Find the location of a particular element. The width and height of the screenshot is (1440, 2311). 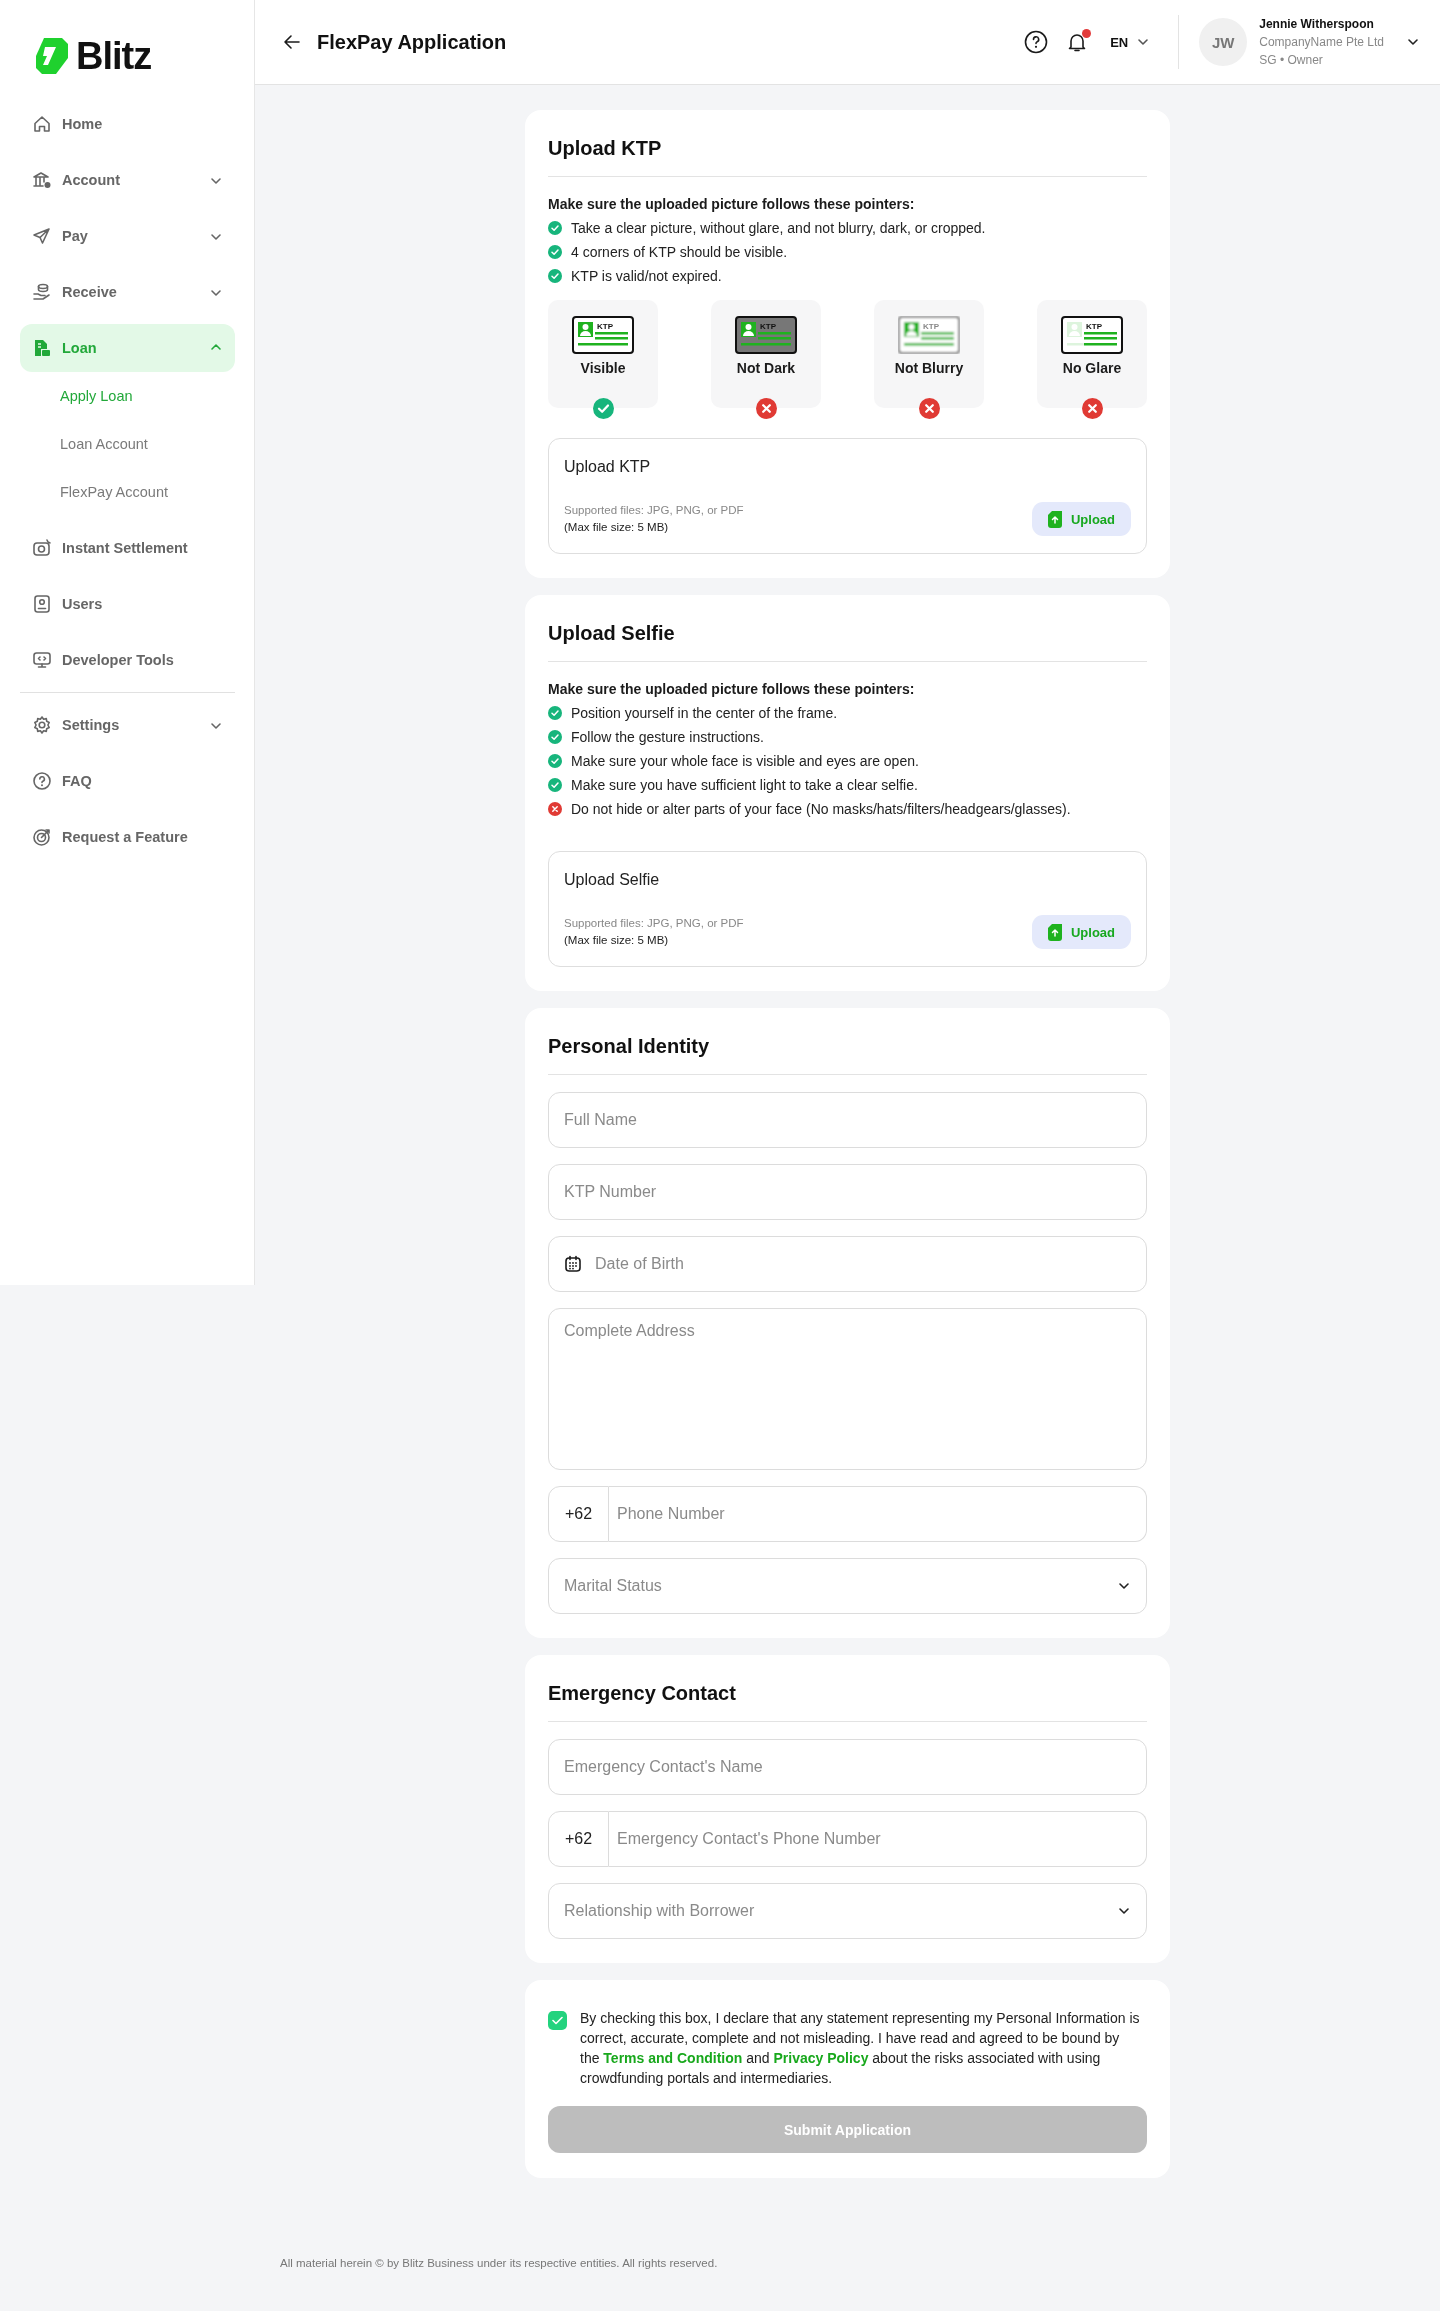

example-label: Not Blurry is located at coordinates (929, 368).